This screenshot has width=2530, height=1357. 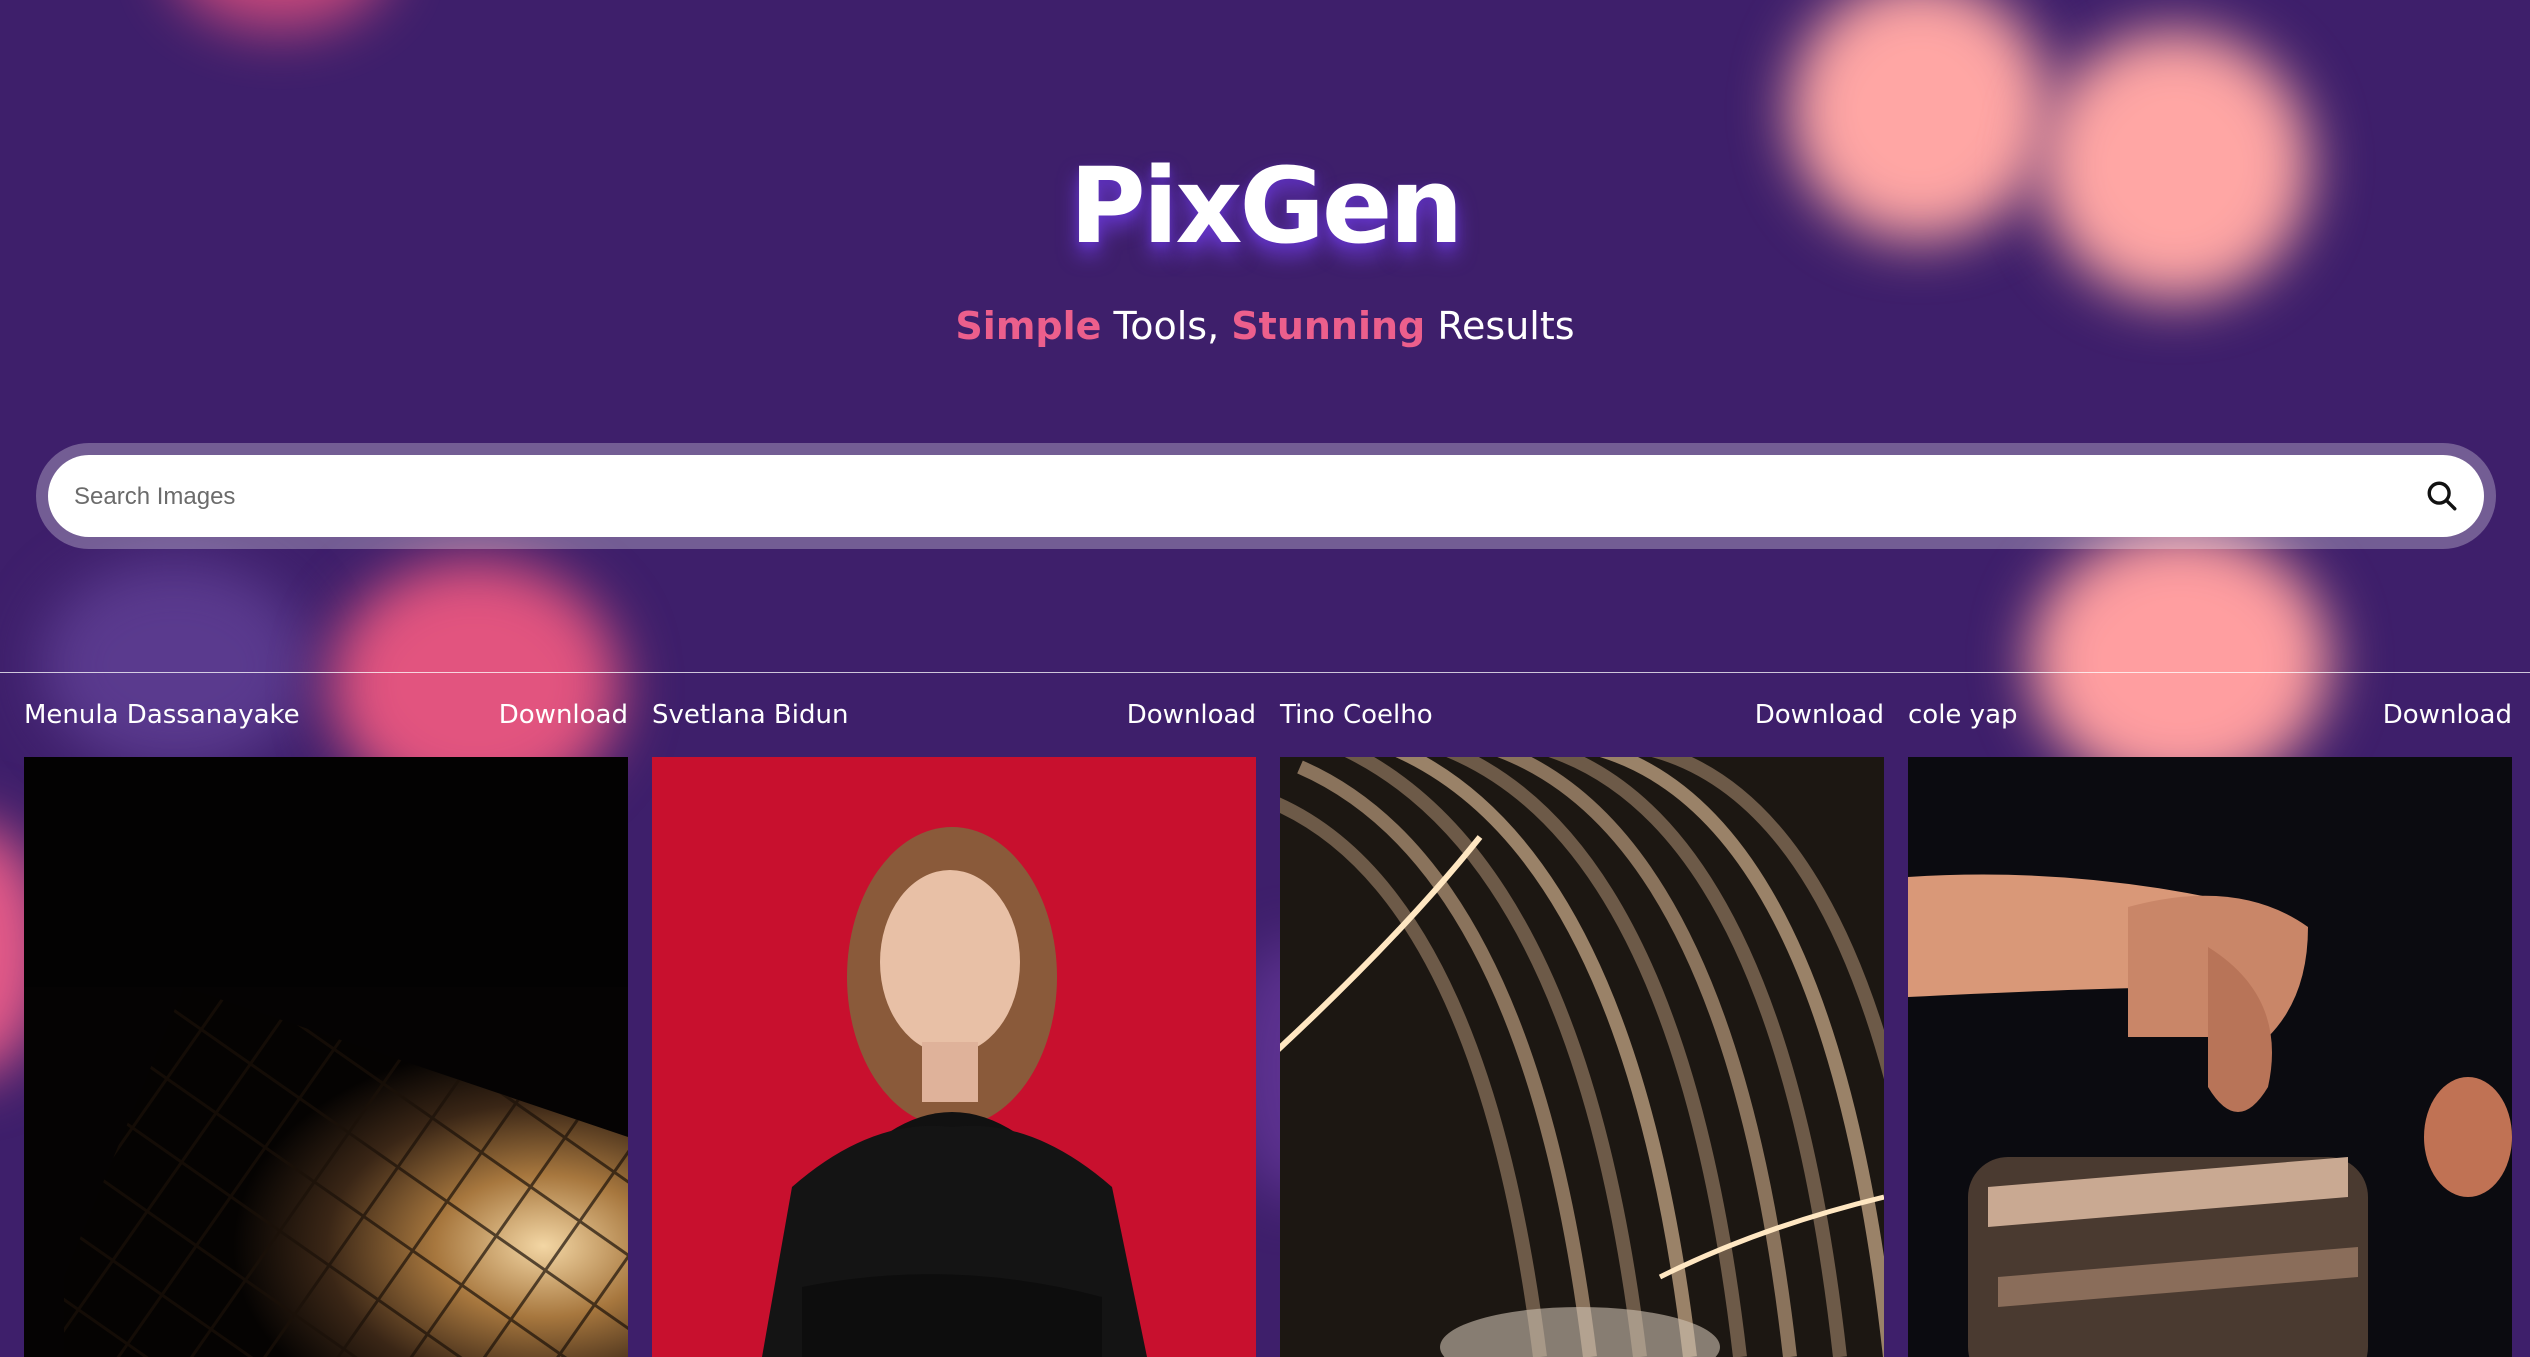 What do you see at coordinates (326, 716) in the screenshot?
I see `card-header: Menula Dassanayake Download` at bounding box center [326, 716].